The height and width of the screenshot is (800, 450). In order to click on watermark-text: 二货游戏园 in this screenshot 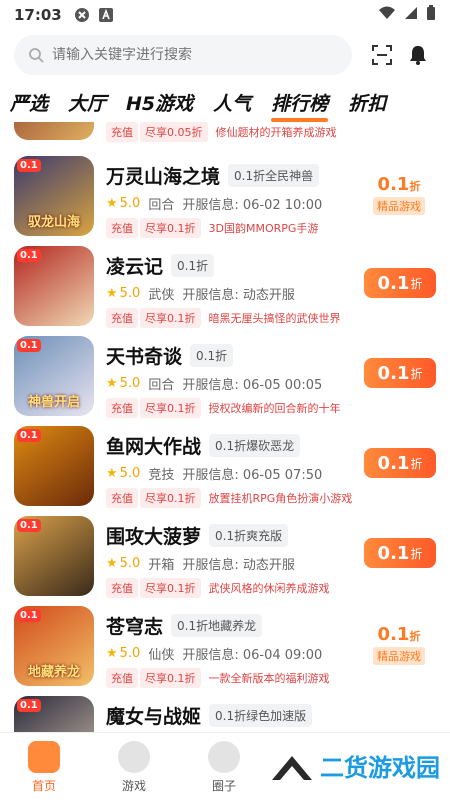, I will do `click(380, 768)`.